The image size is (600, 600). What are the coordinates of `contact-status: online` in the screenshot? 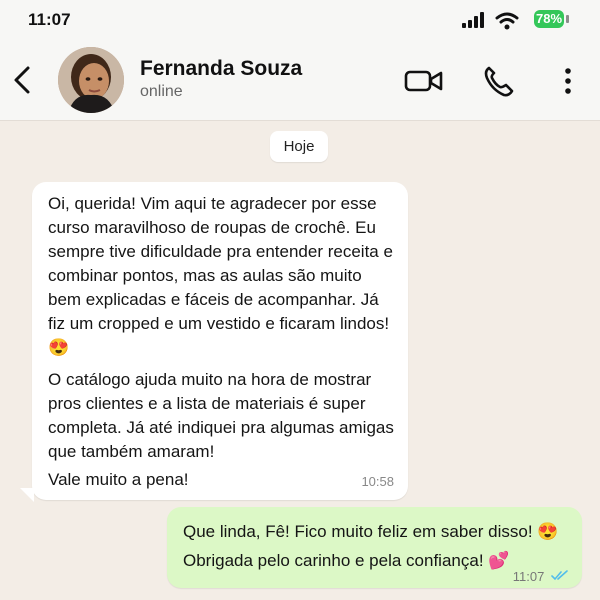 It's located at (161, 91).